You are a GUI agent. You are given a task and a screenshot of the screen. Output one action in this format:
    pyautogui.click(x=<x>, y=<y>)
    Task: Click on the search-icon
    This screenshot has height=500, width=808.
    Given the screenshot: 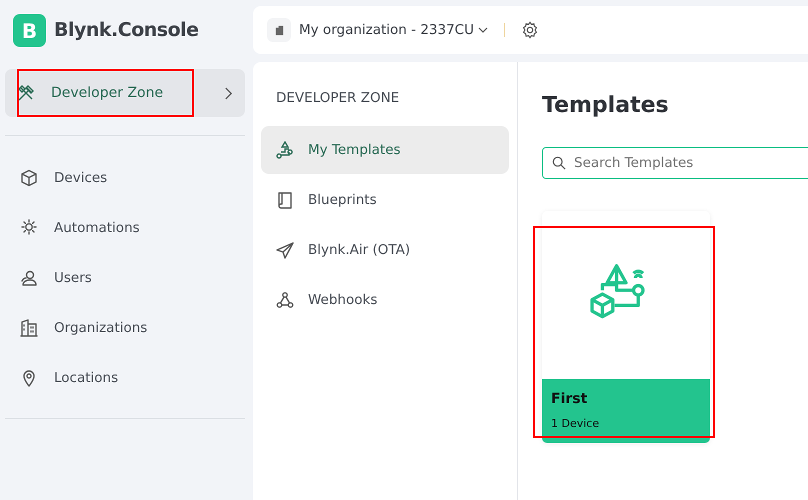 What is the action you would take?
    pyautogui.click(x=559, y=163)
    